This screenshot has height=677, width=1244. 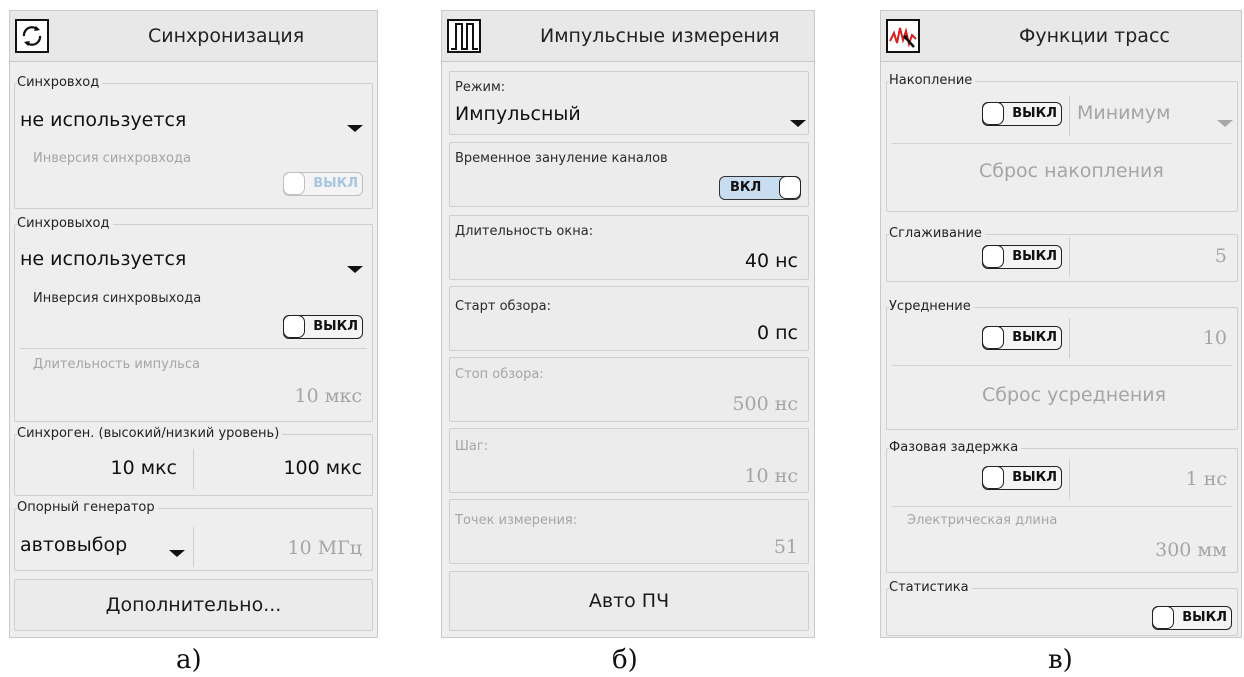 I want to click on sync-gen-low-value: 100 мкс, so click(x=322, y=468).